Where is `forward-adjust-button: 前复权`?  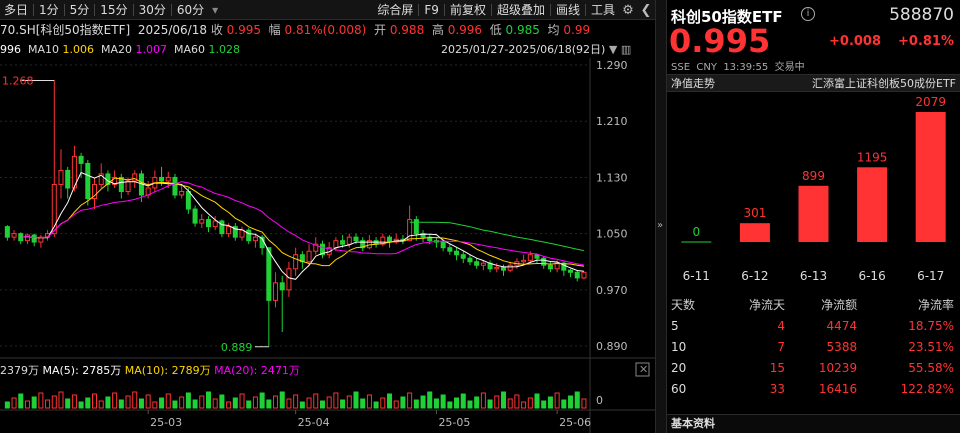
forward-adjust-button: 前复权 is located at coordinates (468, 10).